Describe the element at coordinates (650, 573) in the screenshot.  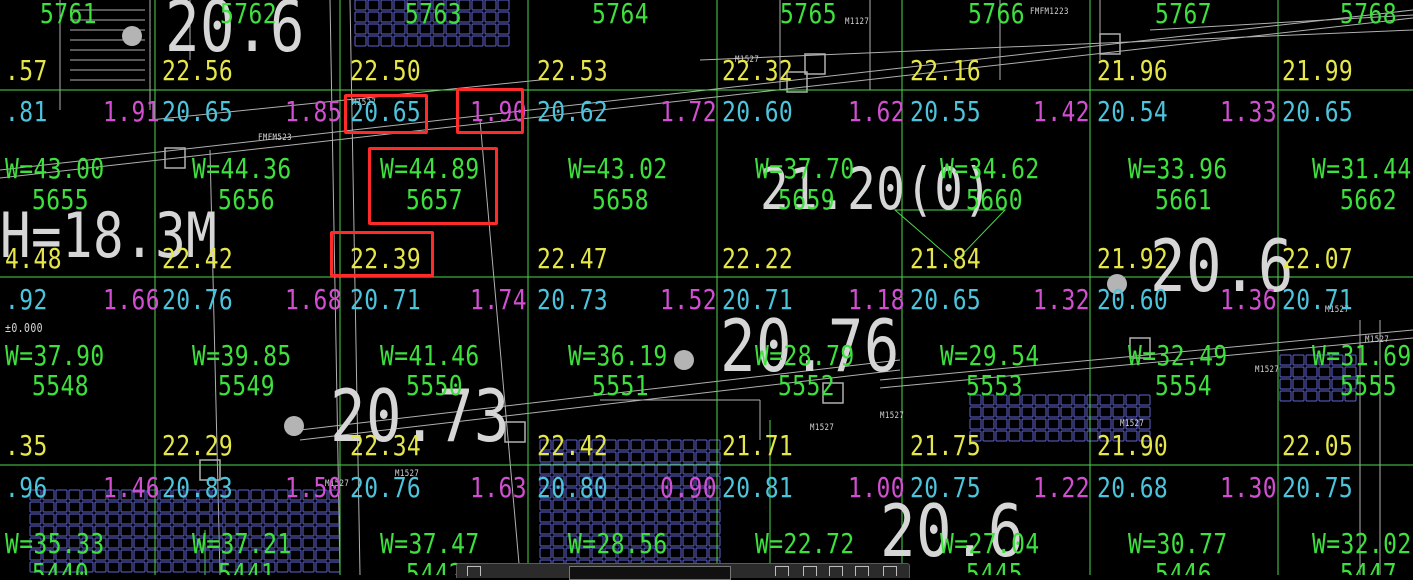
I see `layer-dropdown` at that location.